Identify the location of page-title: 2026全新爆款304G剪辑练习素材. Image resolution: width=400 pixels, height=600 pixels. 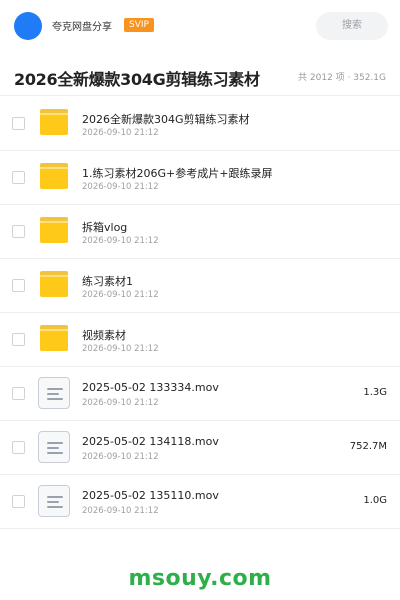
(137, 79).